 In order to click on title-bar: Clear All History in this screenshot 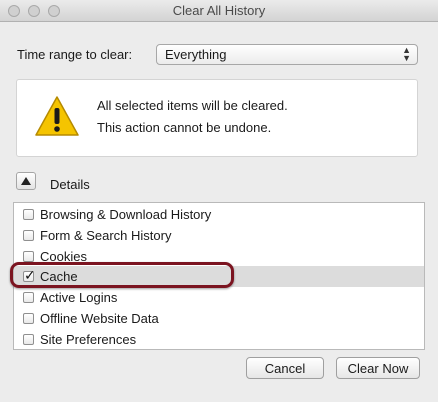, I will do `click(219, 11)`.